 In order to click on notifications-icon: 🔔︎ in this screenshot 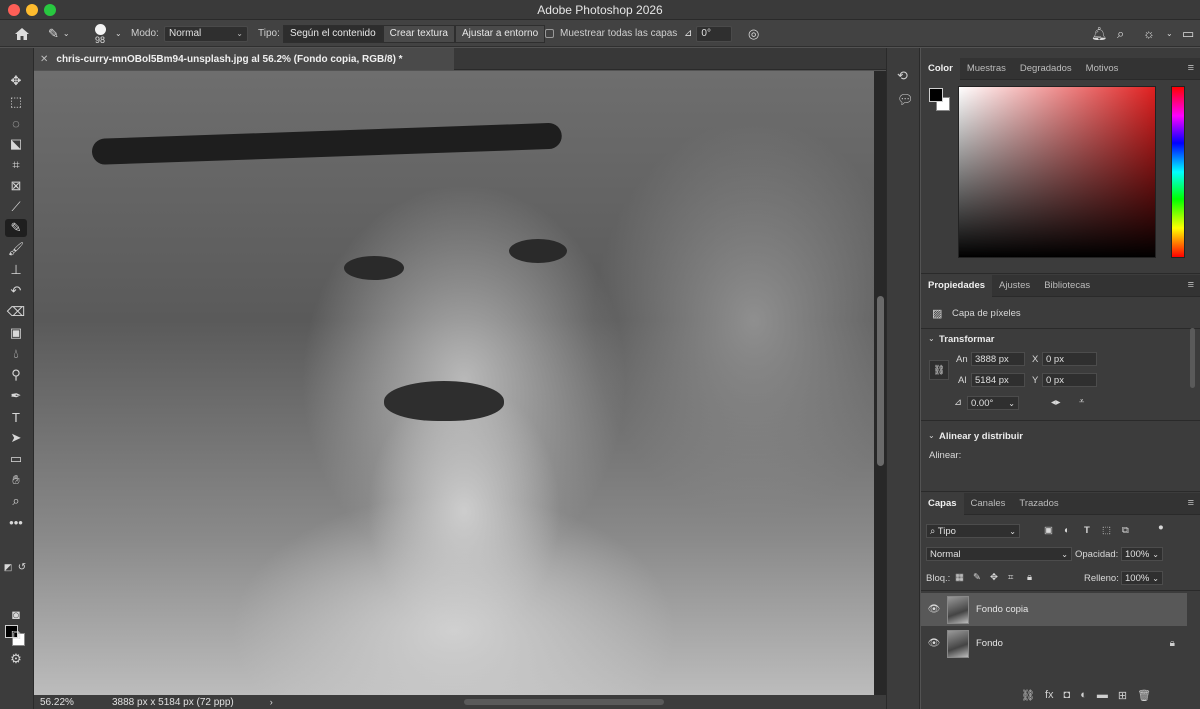, I will do `click(1099, 34)`.